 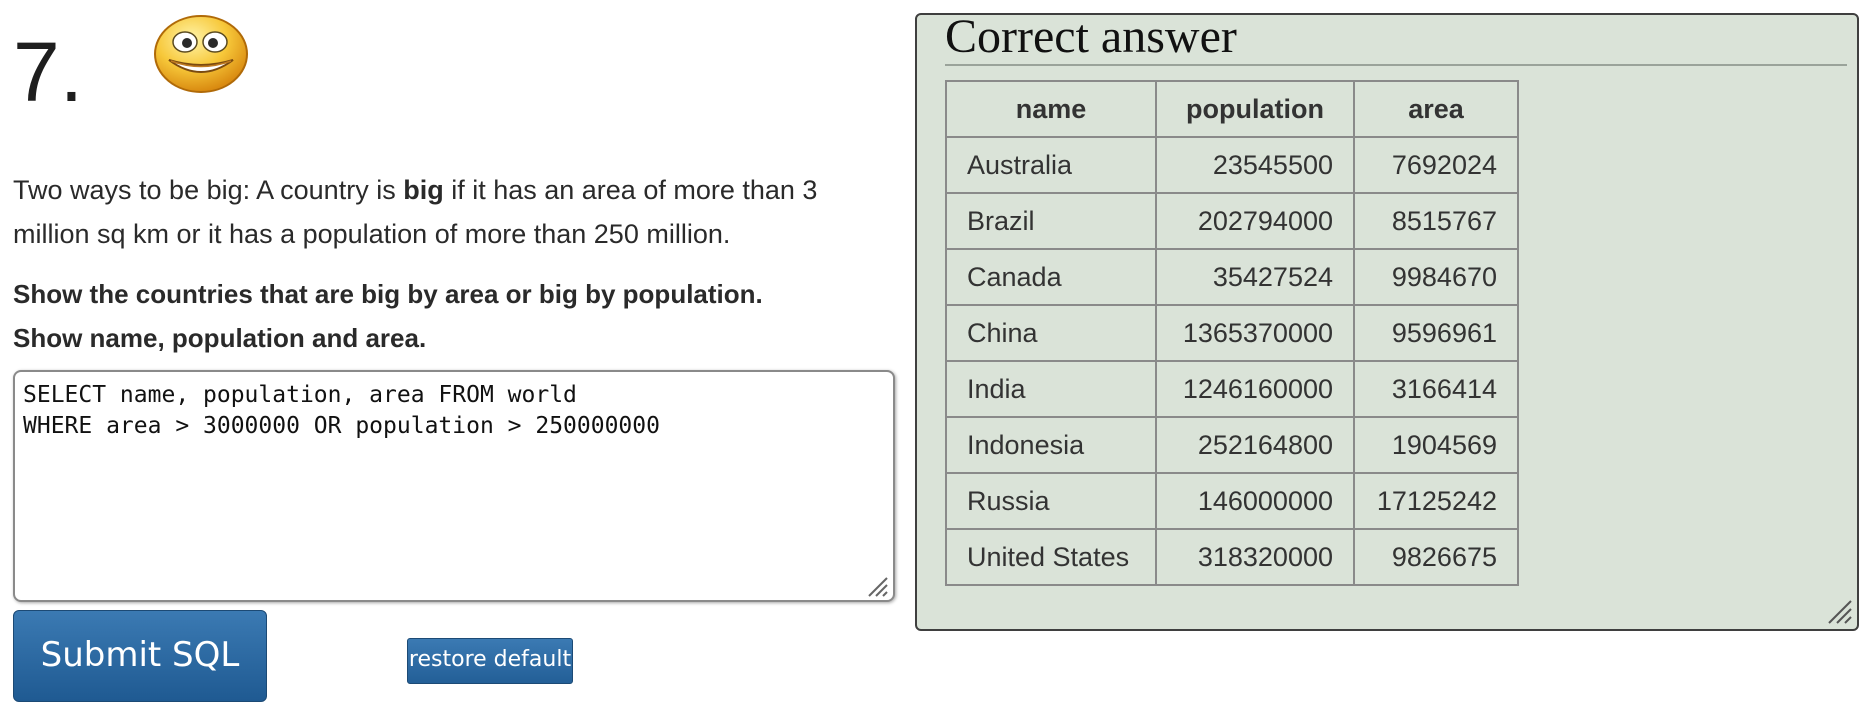 What do you see at coordinates (1436, 165) in the screenshot?
I see `cell-area: 7692024` at bounding box center [1436, 165].